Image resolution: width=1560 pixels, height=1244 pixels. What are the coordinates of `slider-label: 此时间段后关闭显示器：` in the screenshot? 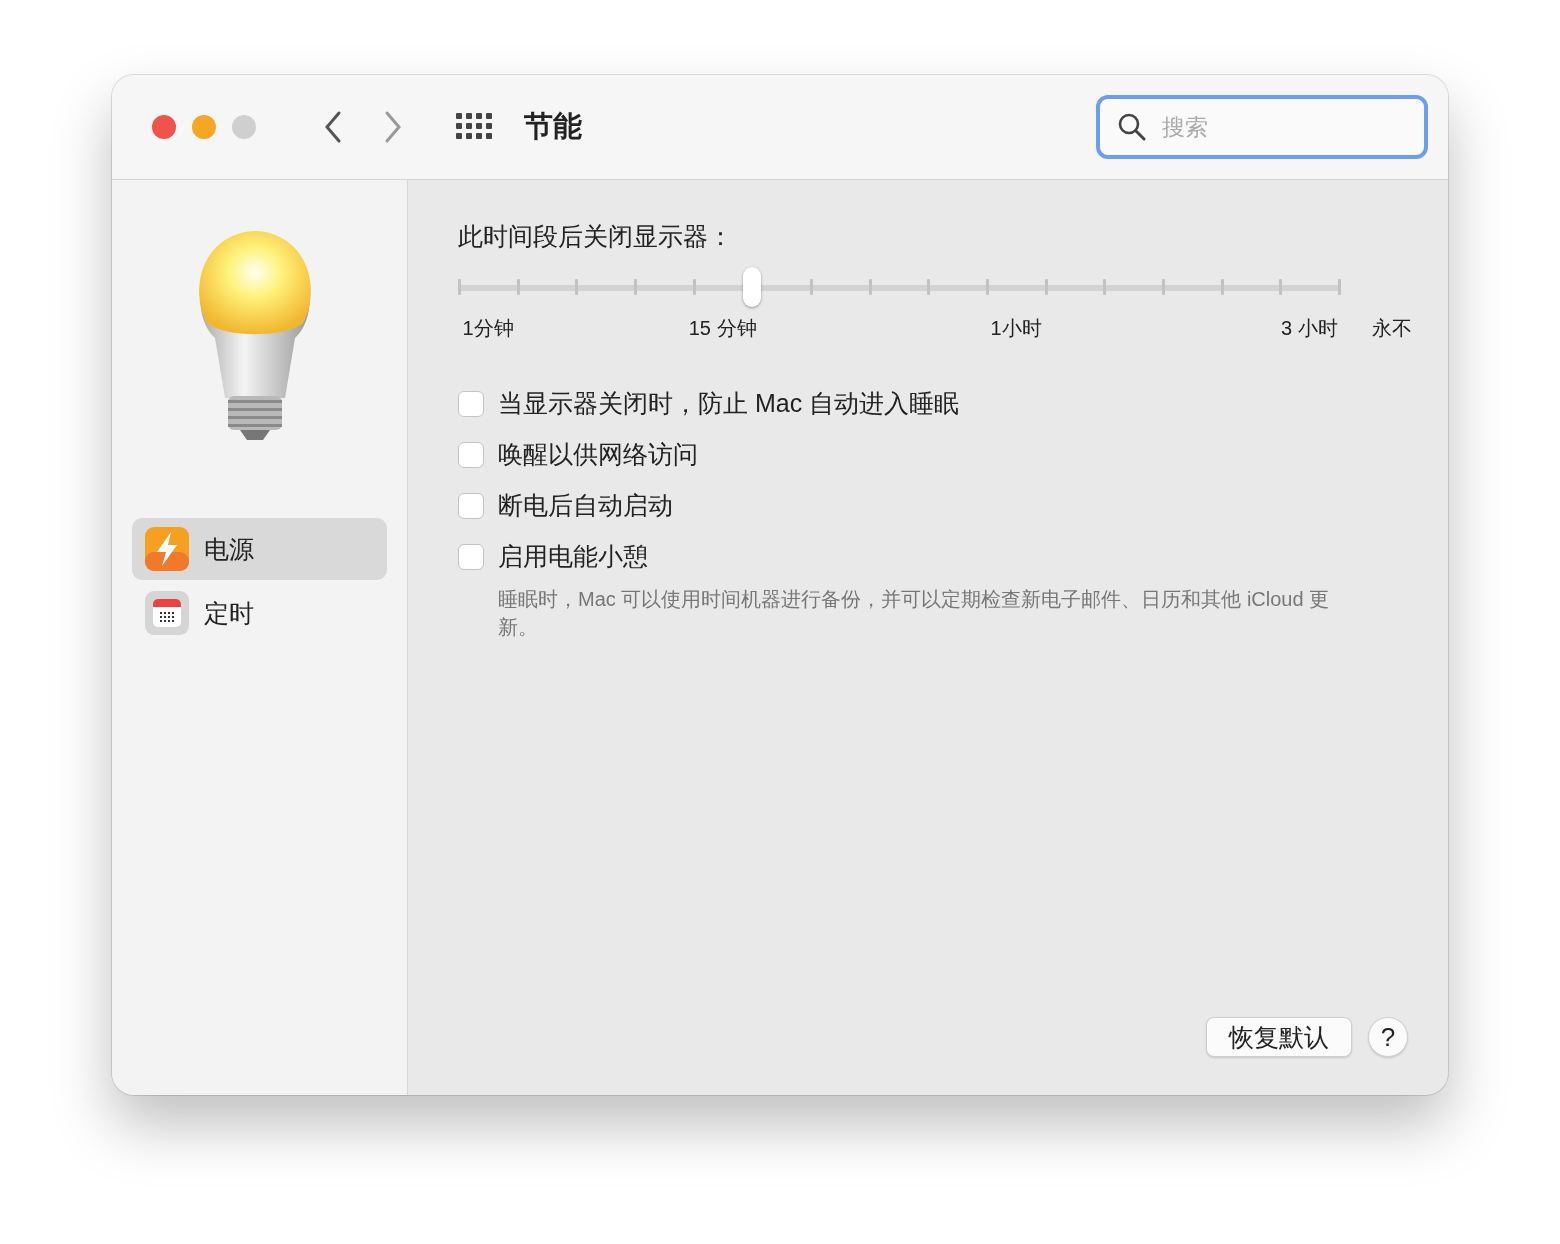 It's located at (596, 236).